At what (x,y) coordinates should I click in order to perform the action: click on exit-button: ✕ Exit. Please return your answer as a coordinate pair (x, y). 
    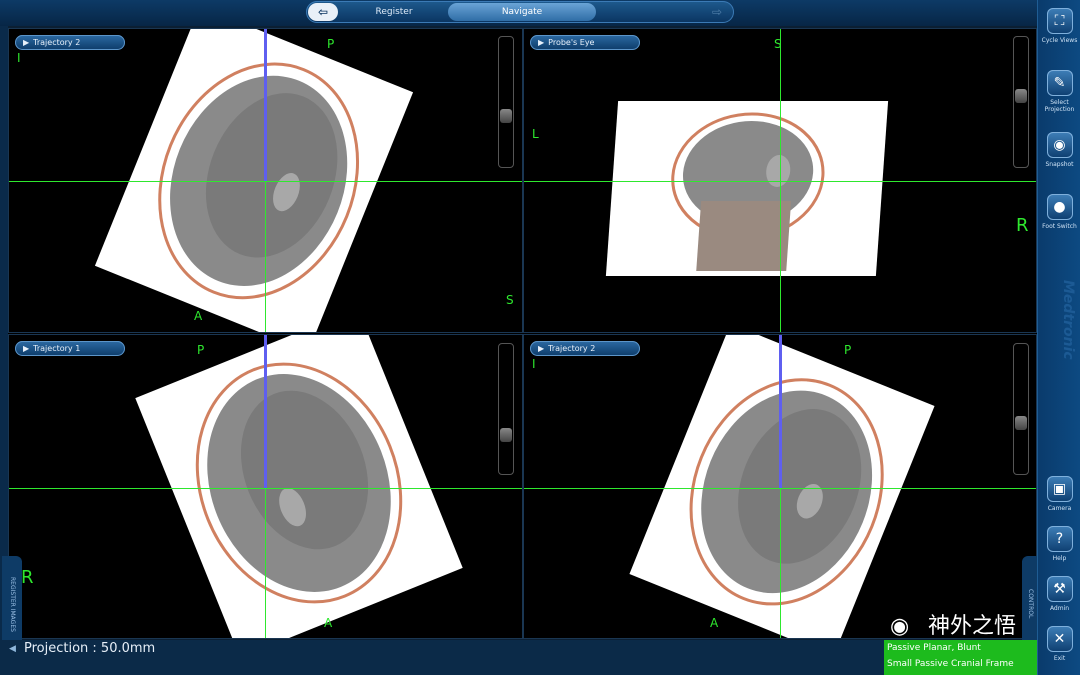
    Looking at the image, I should click on (1059, 644).